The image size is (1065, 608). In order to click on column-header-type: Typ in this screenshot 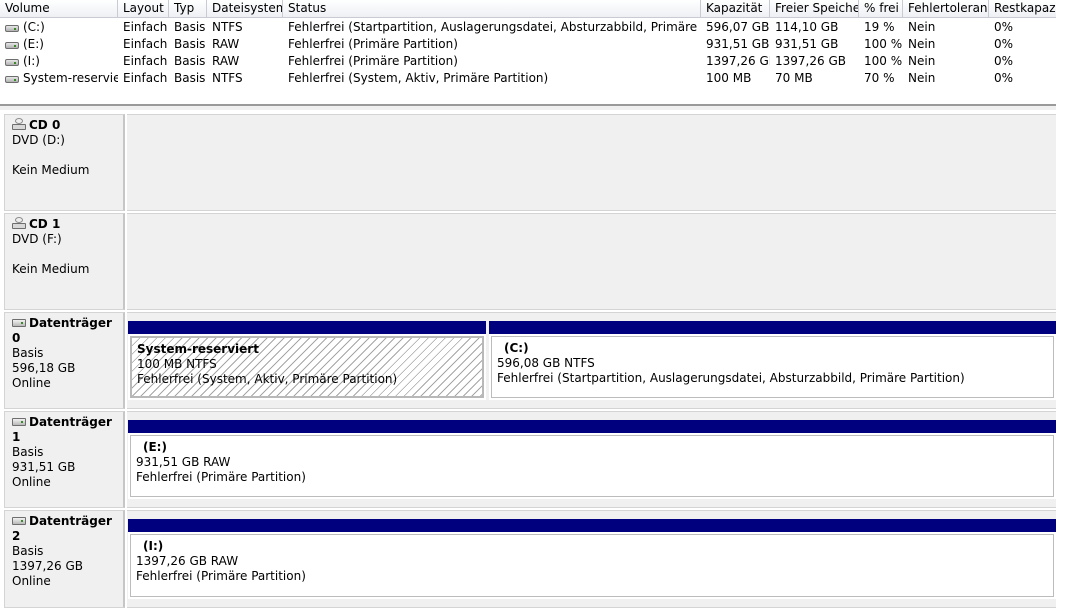, I will do `click(188, 8)`.